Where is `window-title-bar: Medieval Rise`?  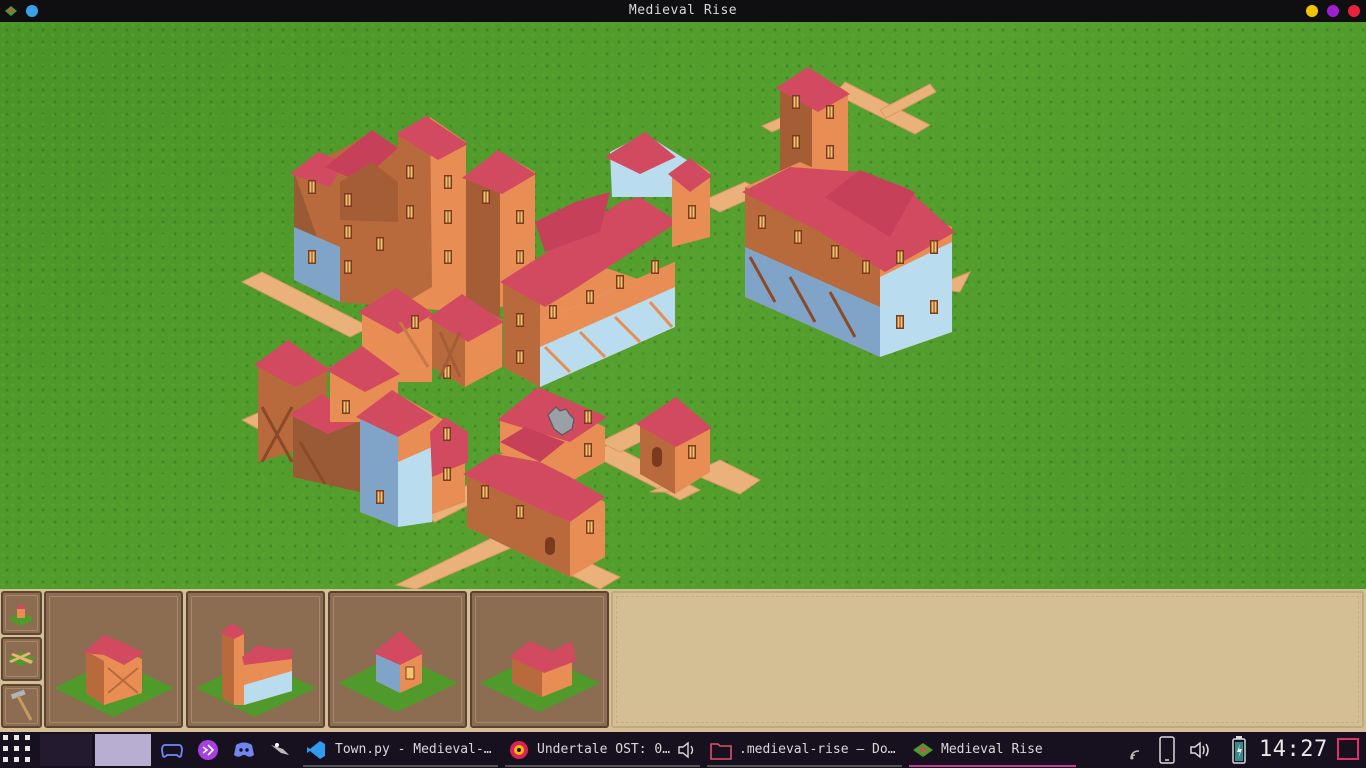 window-title-bar: Medieval Rise is located at coordinates (683, 11).